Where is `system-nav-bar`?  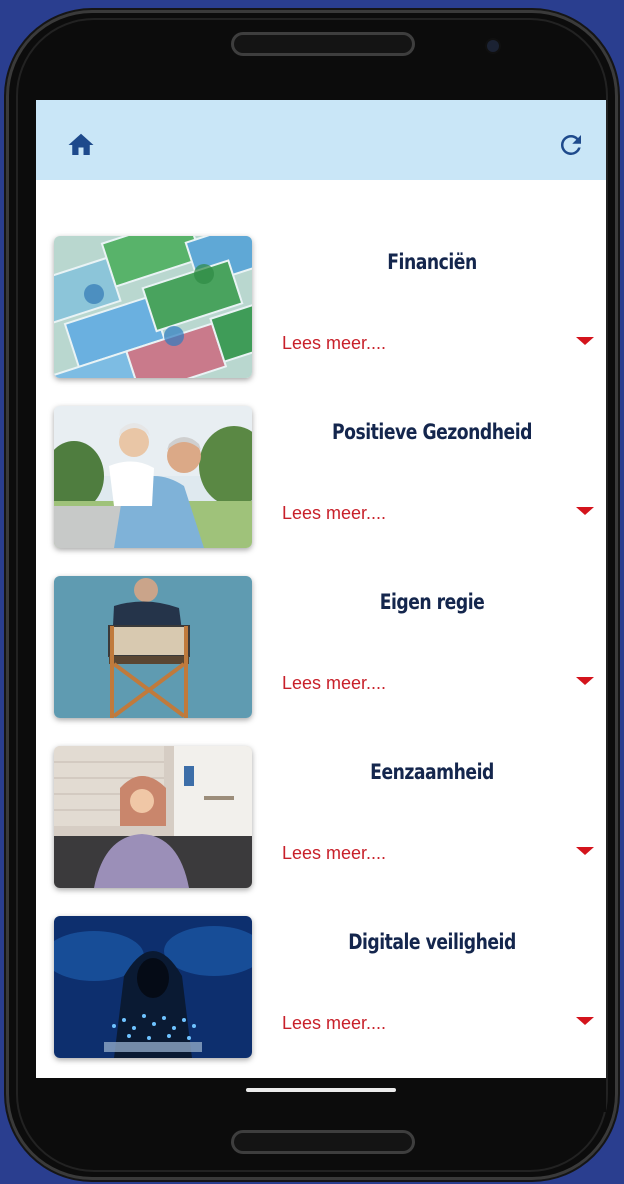
system-nav-bar is located at coordinates (321, 1095).